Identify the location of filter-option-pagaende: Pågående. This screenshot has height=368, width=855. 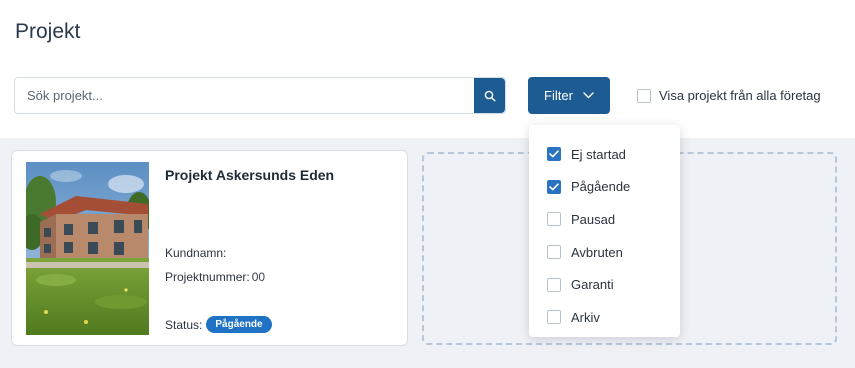
(604, 187).